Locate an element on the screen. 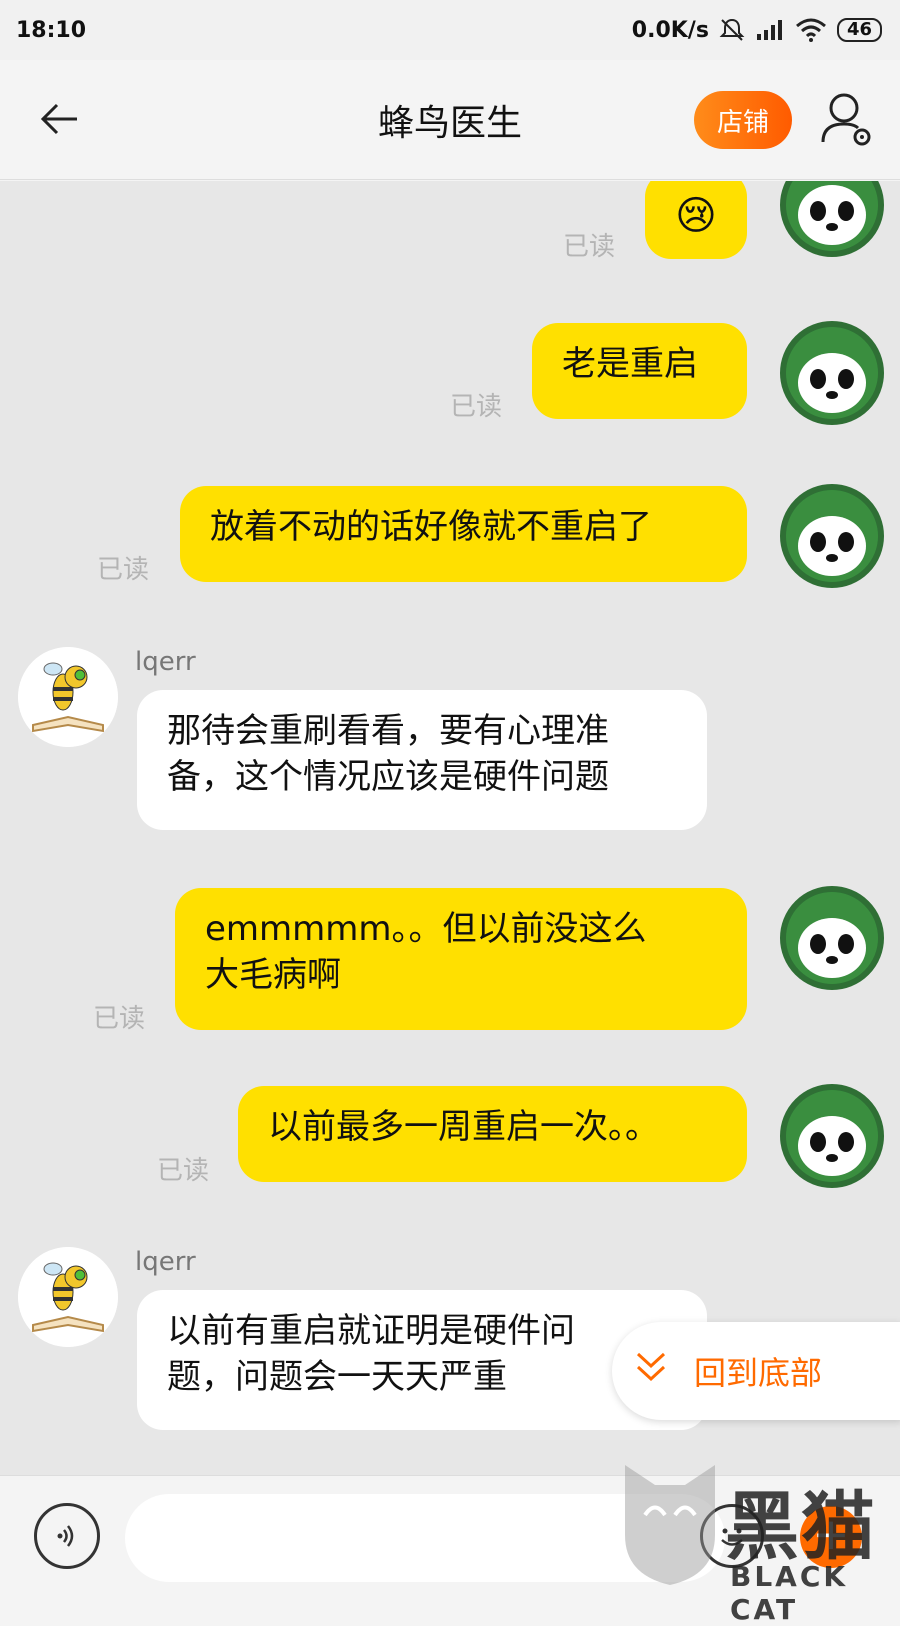 The width and height of the screenshot is (900, 1626). chat-header: 蜂鸟医生 店铺 is located at coordinates (450, 120).